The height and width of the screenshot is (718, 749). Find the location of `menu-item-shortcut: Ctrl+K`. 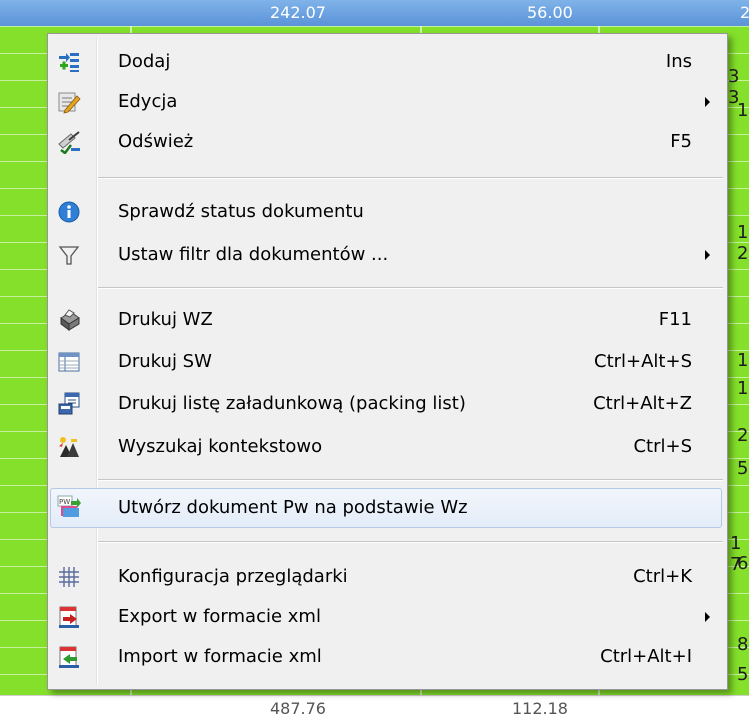

menu-item-shortcut: Ctrl+K is located at coordinates (662, 576).